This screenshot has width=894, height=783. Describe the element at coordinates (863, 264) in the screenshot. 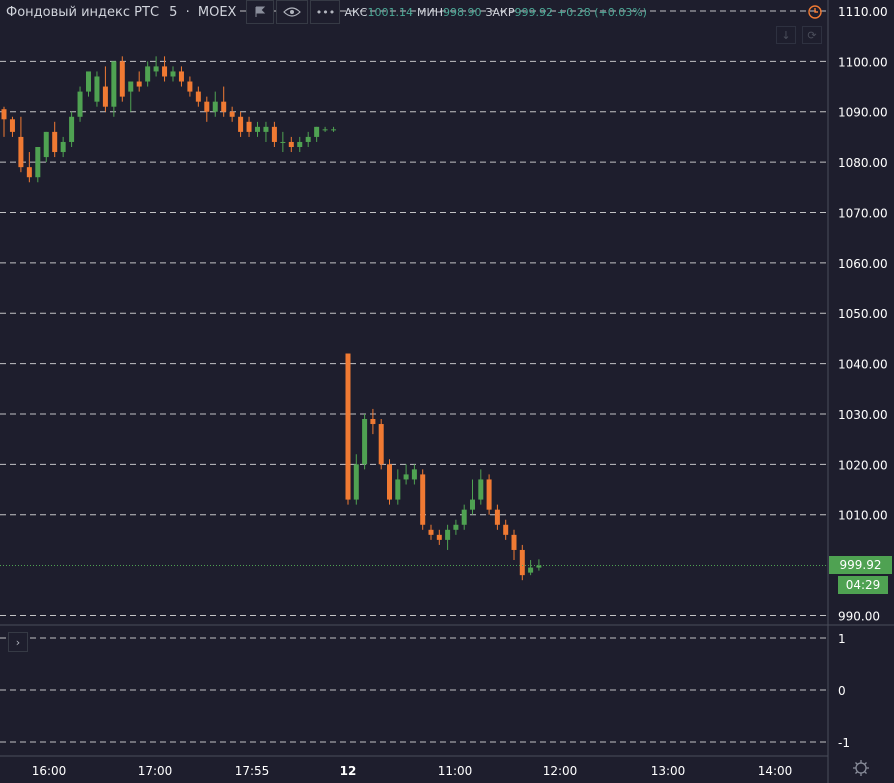

I see `price-tick-label: 1060.00` at that location.